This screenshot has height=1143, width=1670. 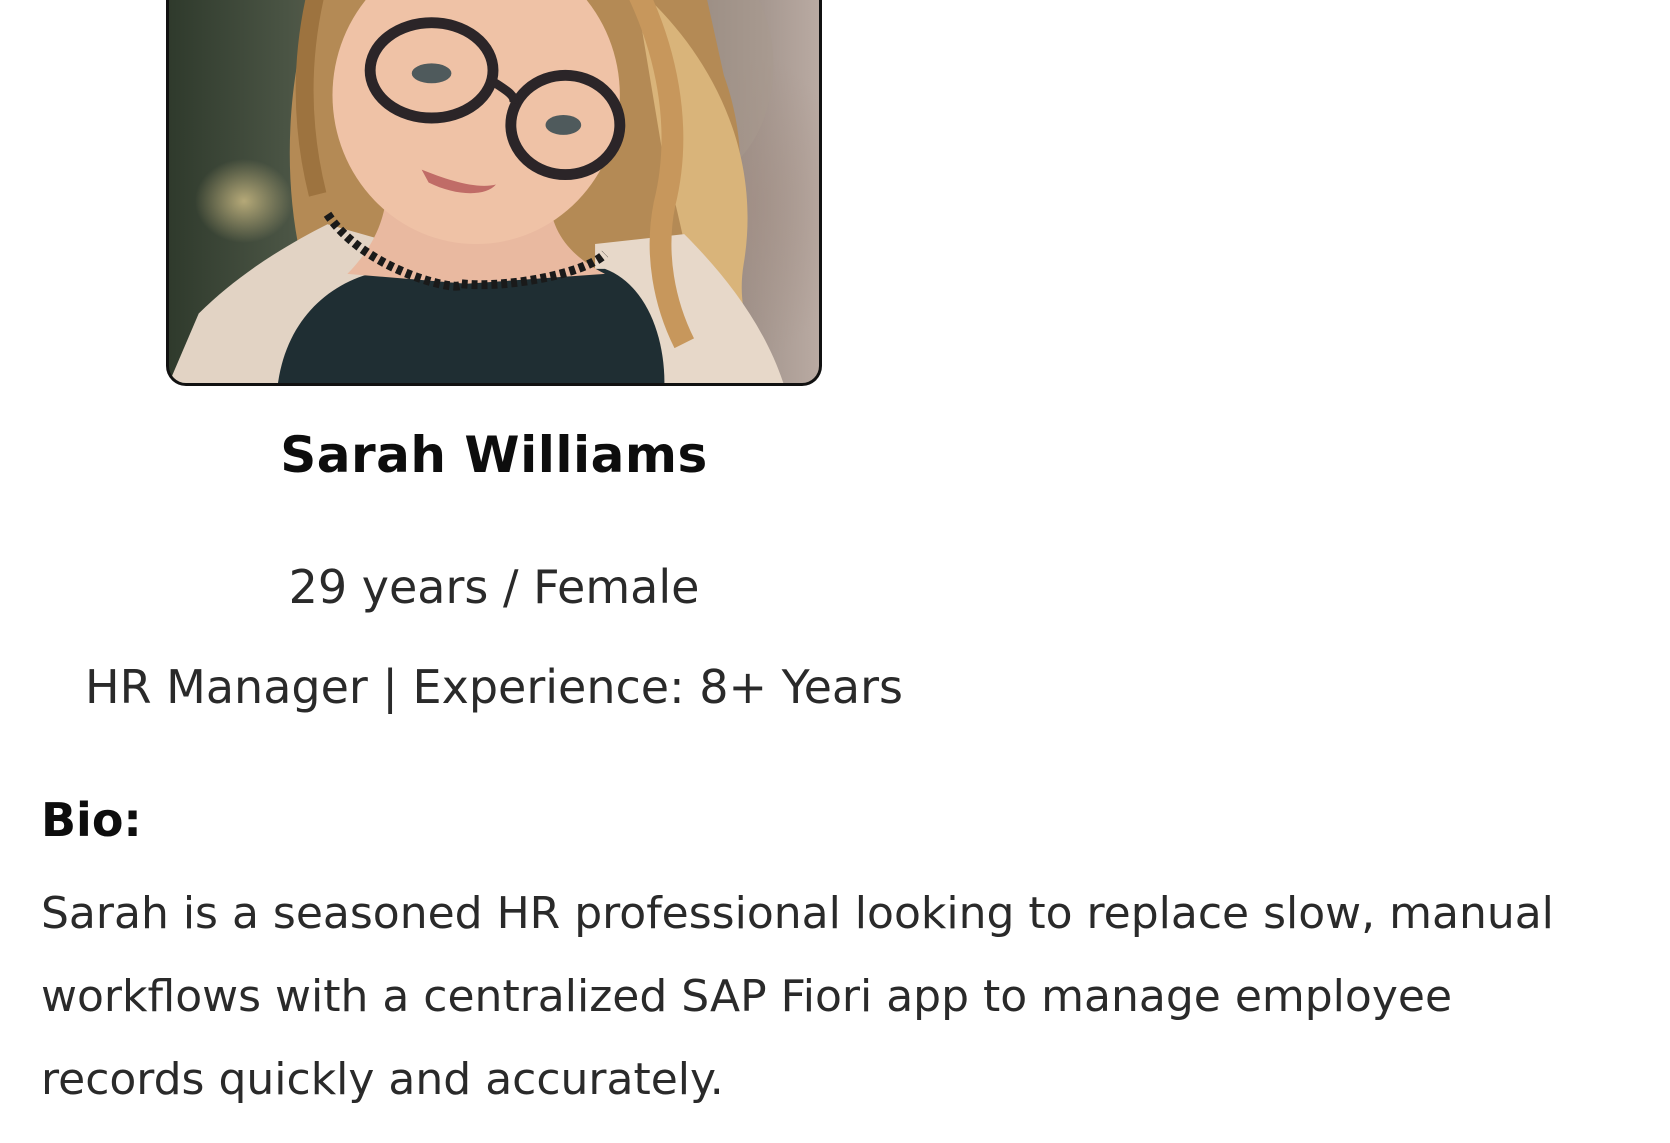 I want to click on persona-age-gender: 29 years / Female, so click(x=494, y=587).